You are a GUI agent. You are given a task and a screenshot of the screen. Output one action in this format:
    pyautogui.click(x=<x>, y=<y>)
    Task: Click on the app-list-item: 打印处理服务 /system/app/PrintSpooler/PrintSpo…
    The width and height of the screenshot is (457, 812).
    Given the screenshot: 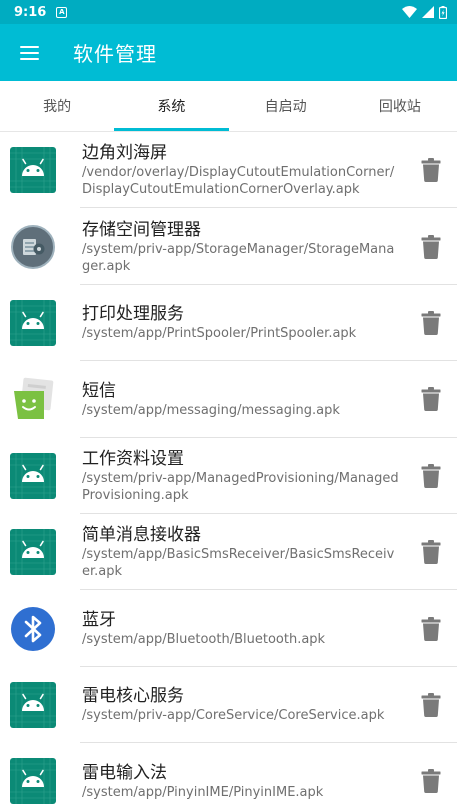 What is the action you would take?
    pyautogui.click(x=228, y=323)
    